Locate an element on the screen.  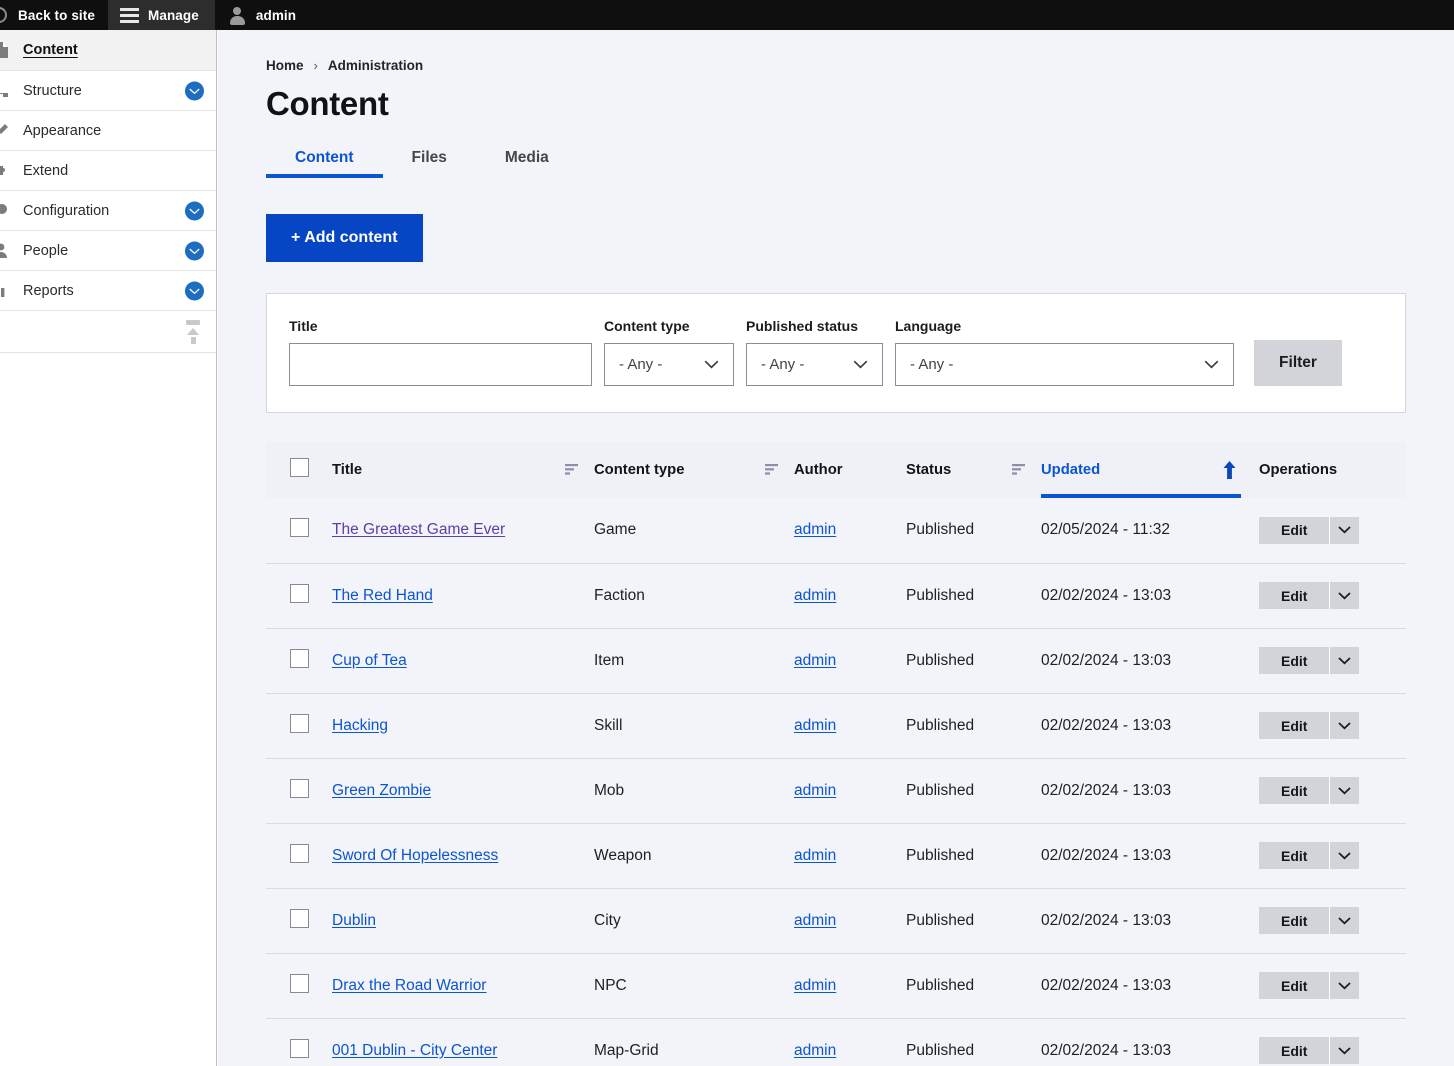
tab-media: Media is located at coordinates (527, 163).